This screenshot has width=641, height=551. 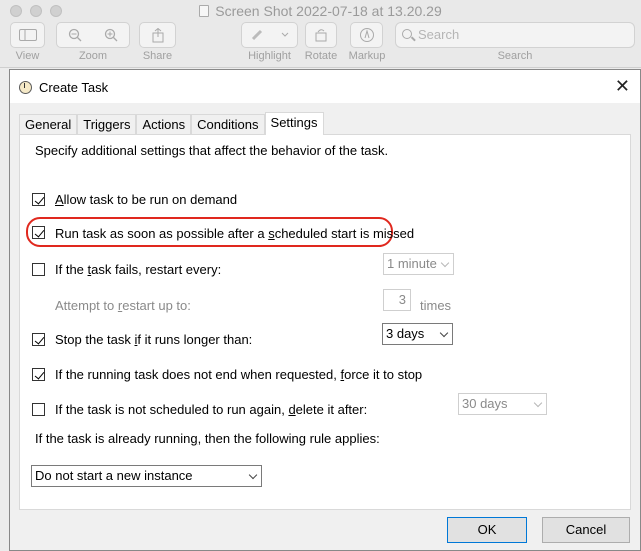 I want to click on dialog-titlebar: Create Task ✕, so click(x=325, y=86).